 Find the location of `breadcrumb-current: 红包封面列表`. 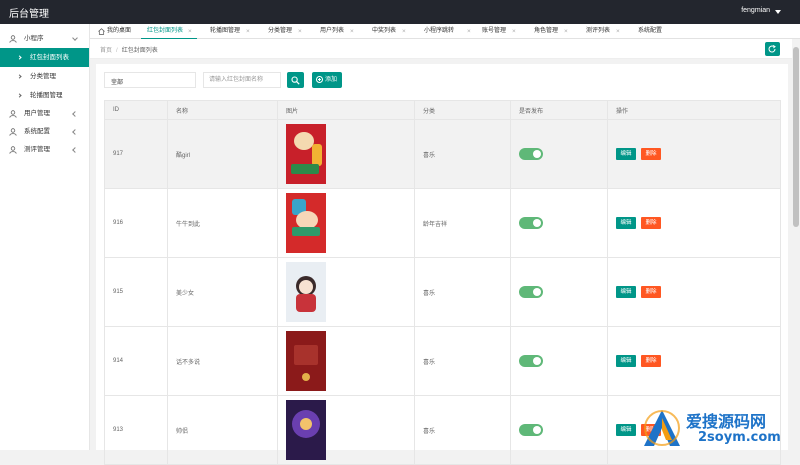

breadcrumb-current: 红包封面列表 is located at coordinates (139, 51).